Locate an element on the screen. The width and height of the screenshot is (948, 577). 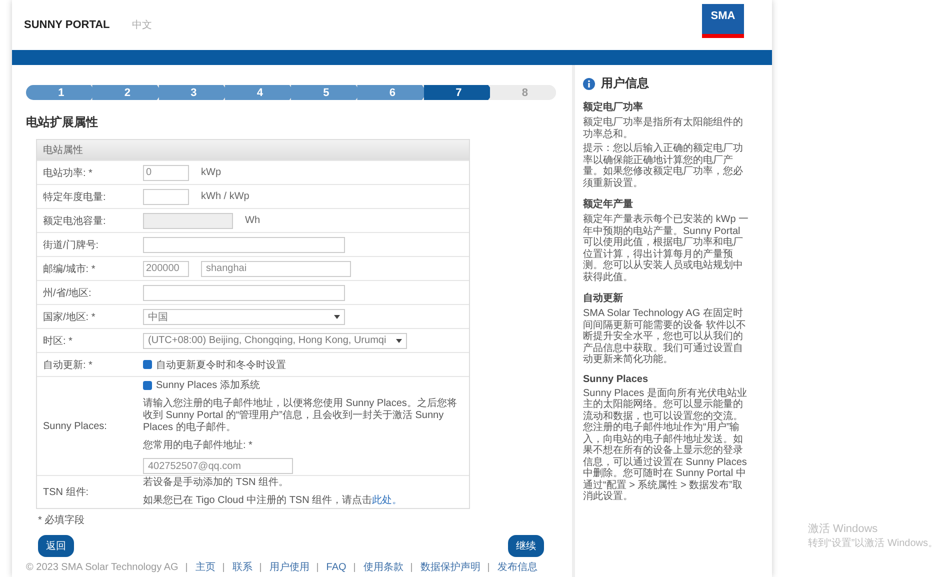
info-heading: Sunny Places is located at coordinates (616, 379).